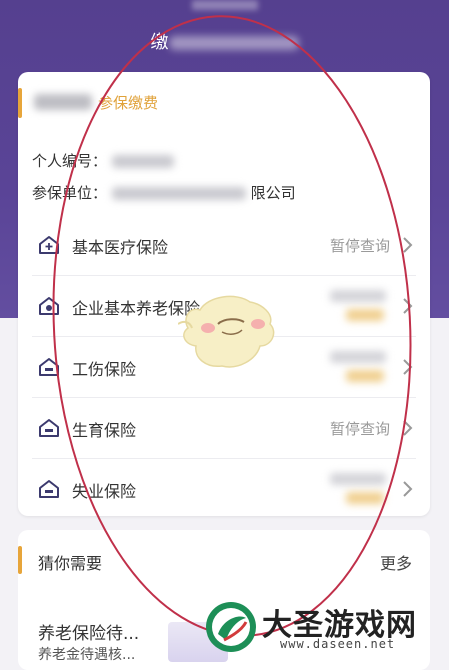  What do you see at coordinates (70, 193) in the screenshot?
I see `employer-label: 参保单位：` at bounding box center [70, 193].